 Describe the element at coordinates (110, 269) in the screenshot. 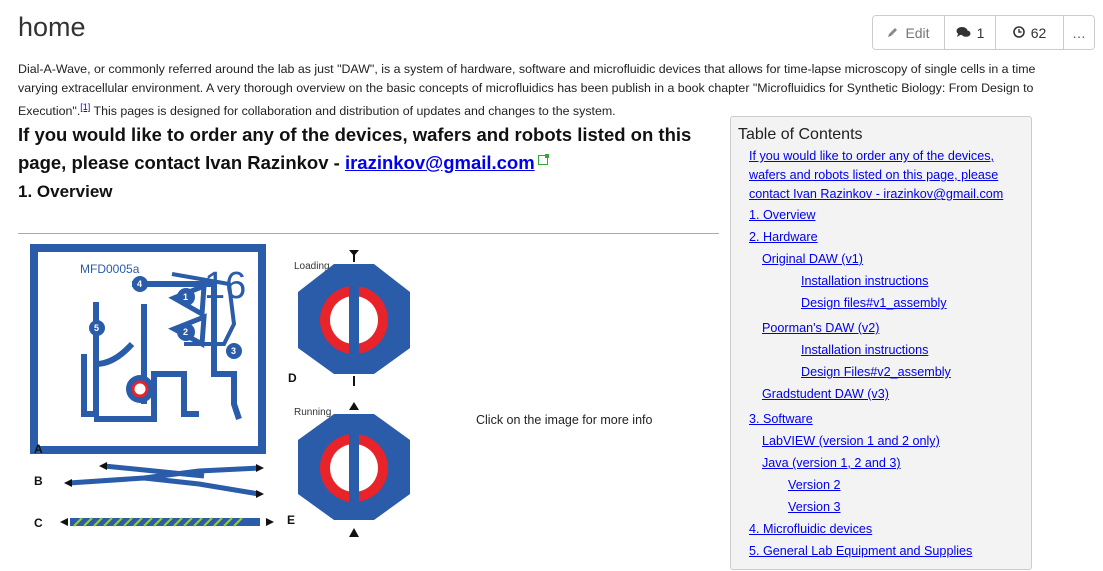

I see `chip-label: MFD0005a` at that location.